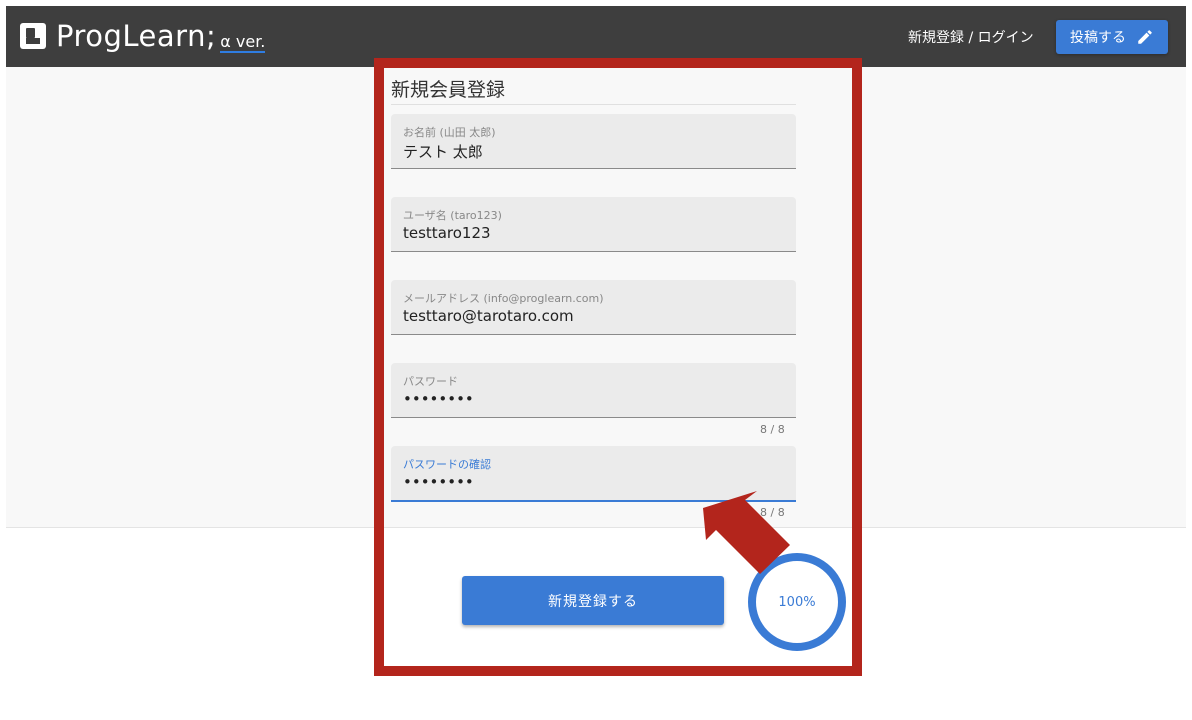 This screenshot has height=720, width=1192. Describe the element at coordinates (243, 42) in the screenshot. I see `logo-version: α ver.` at that location.